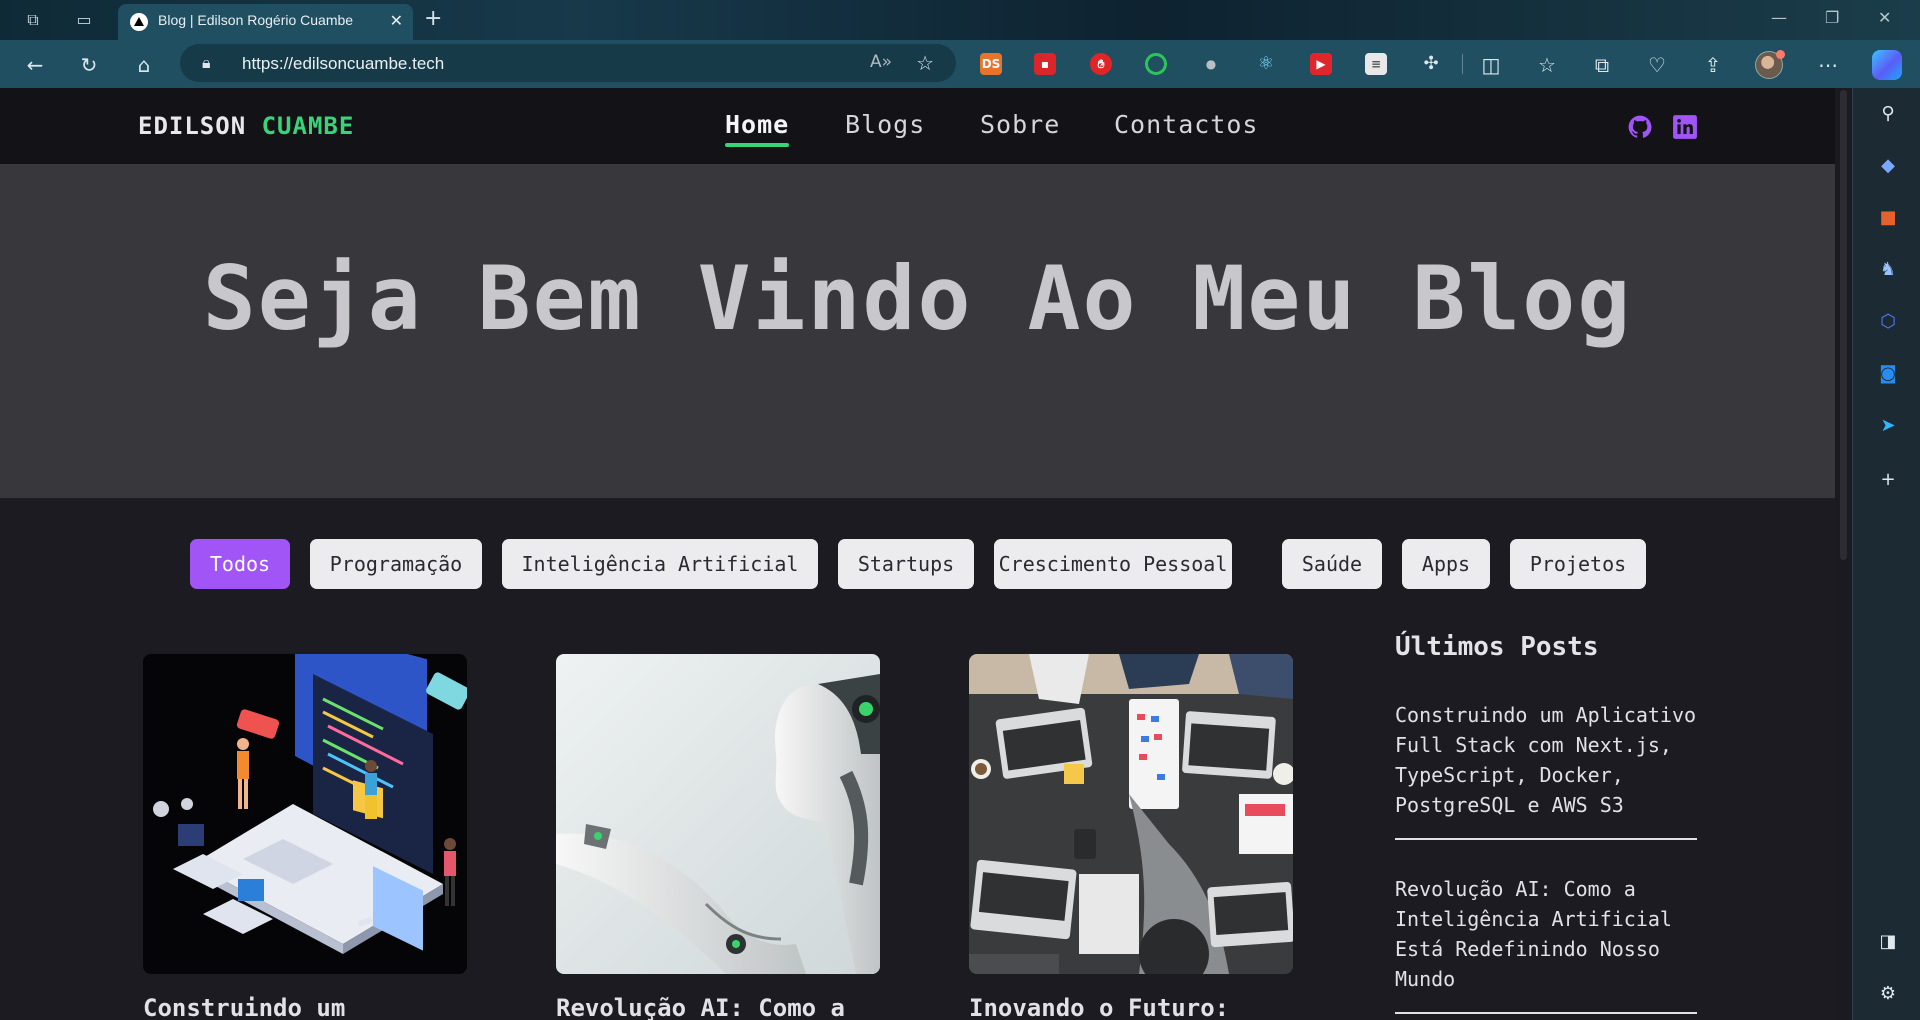 Image resolution: width=1920 pixels, height=1020 pixels. Describe the element at coordinates (1888, 994) in the screenshot. I see `sidebar-settings-icon: ⚙` at that location.